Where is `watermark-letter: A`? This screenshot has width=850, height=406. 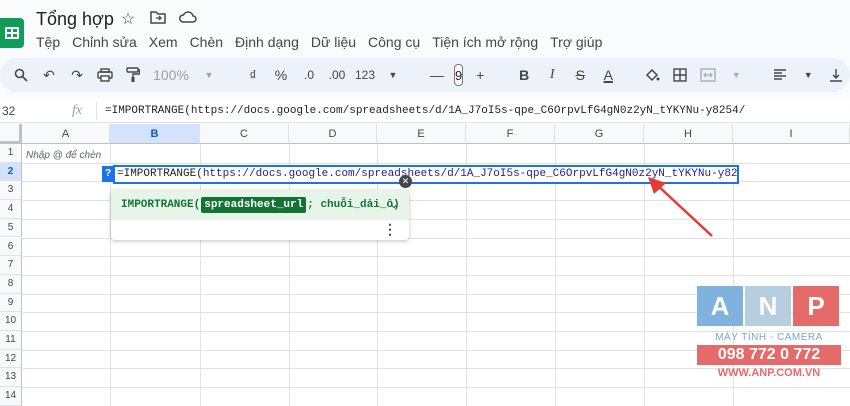
watermark-letter: A is located at coordinates (720, 306).